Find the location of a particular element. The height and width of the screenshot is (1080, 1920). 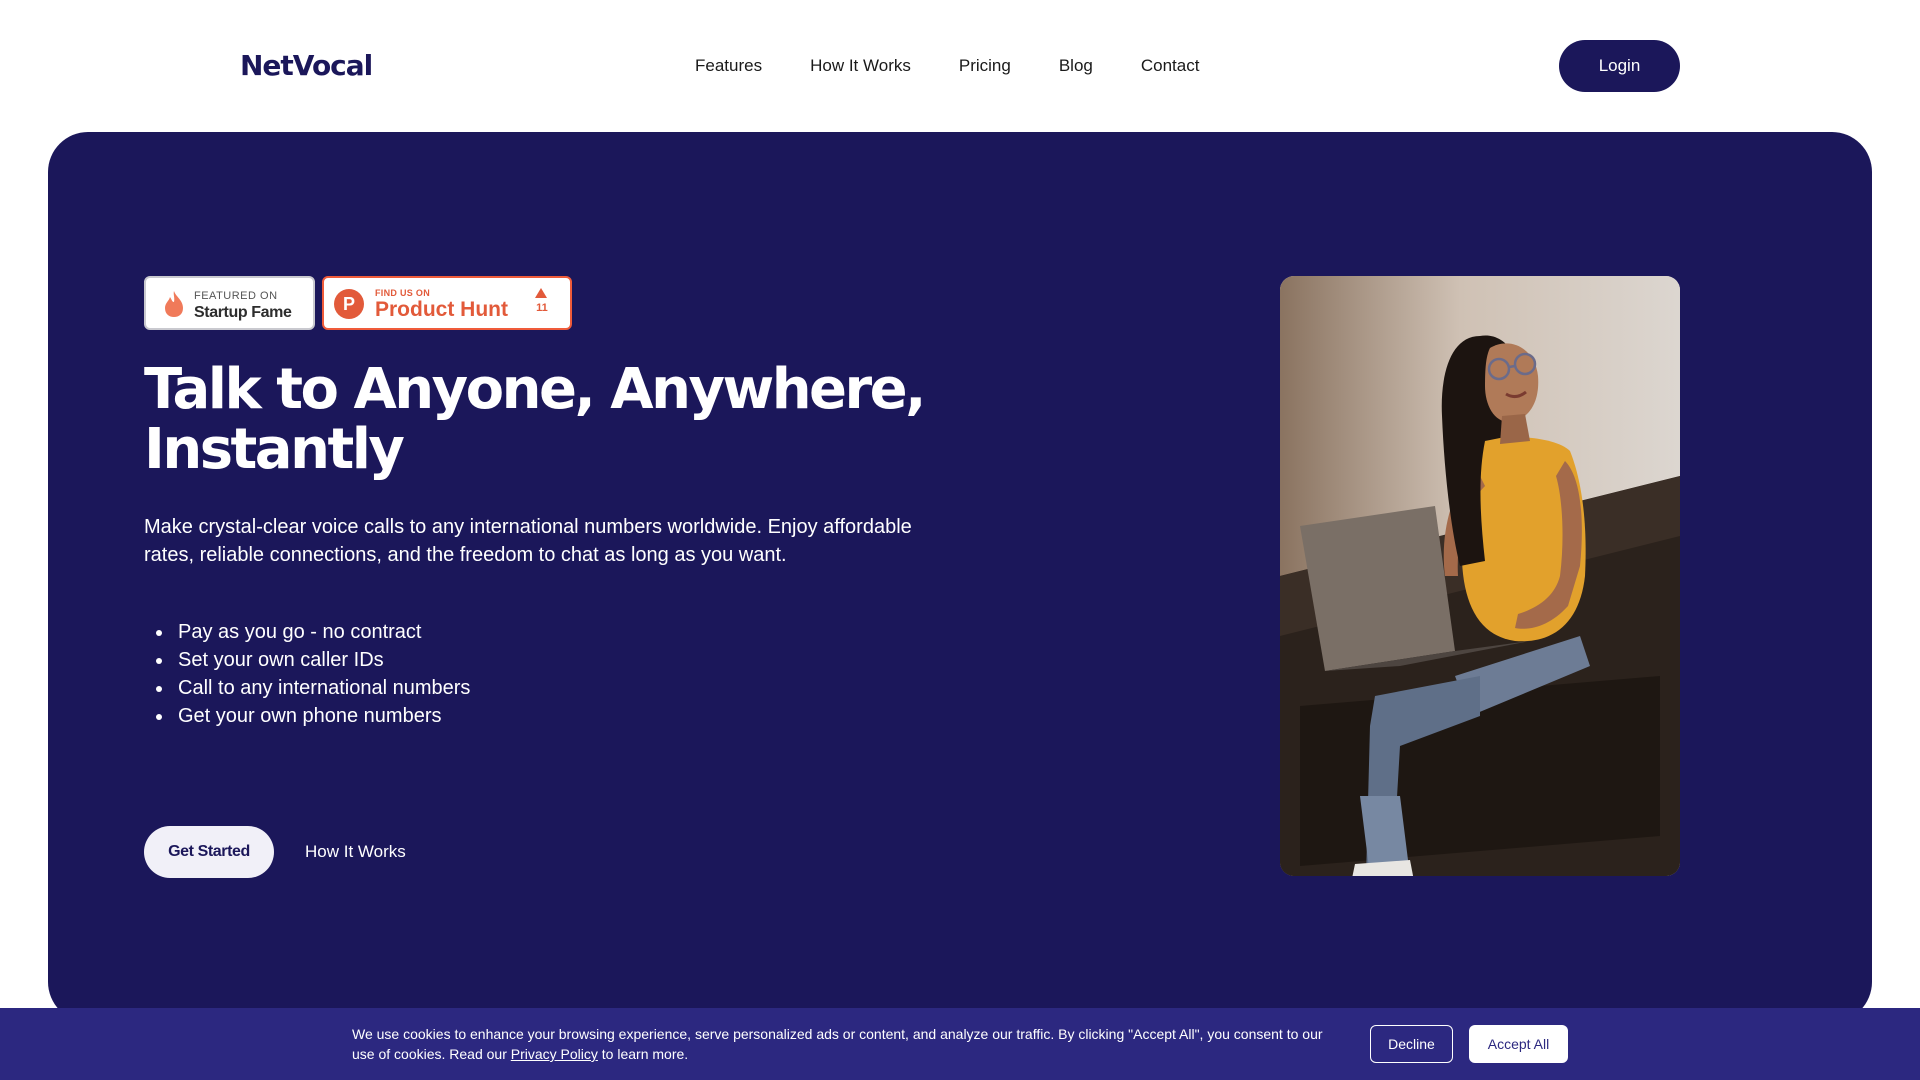

badge-title: Product Hunt is located at coordinates (441, 309).